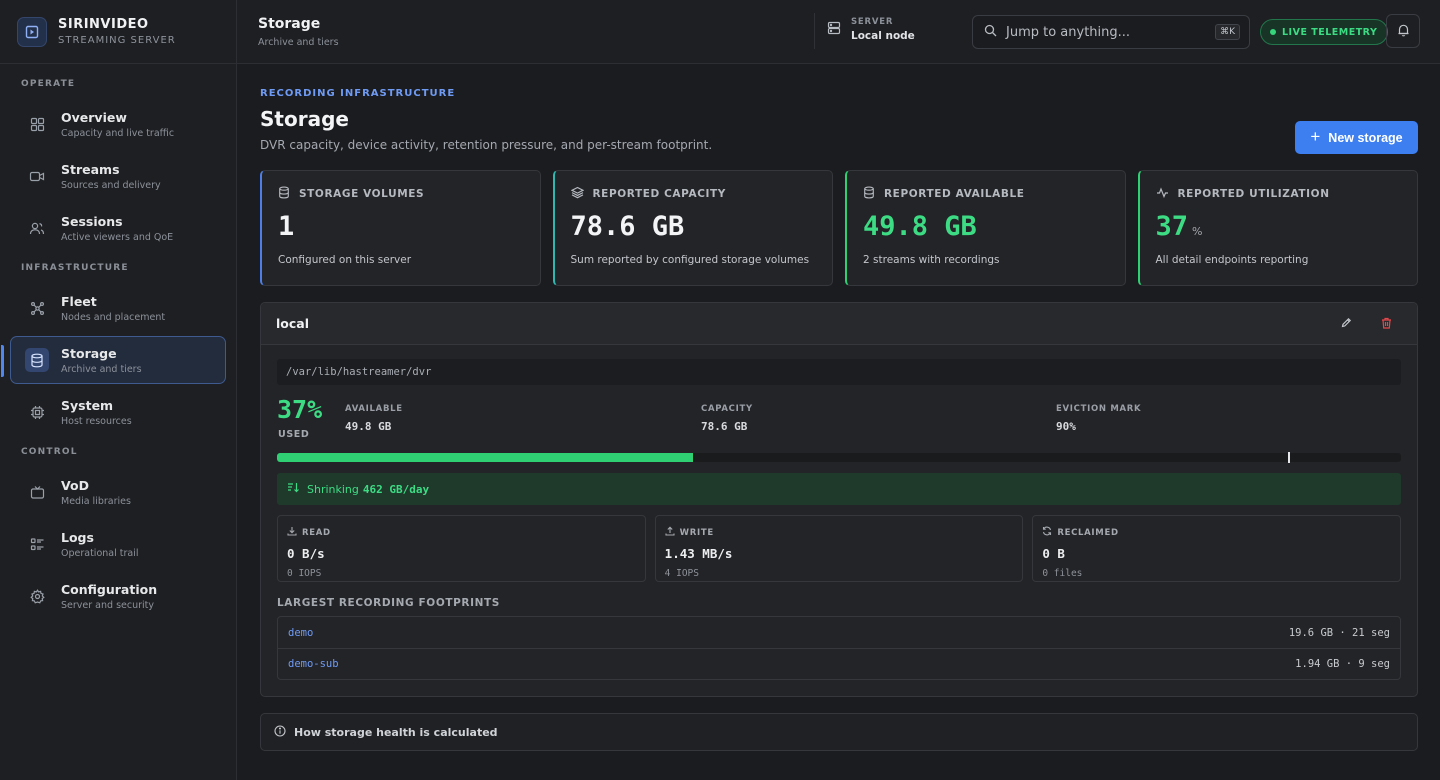 This screenshot has height=780, width=1440. I want to click on brand: SIRINVIDEO STREAMING SERVER, so click(118, 32).